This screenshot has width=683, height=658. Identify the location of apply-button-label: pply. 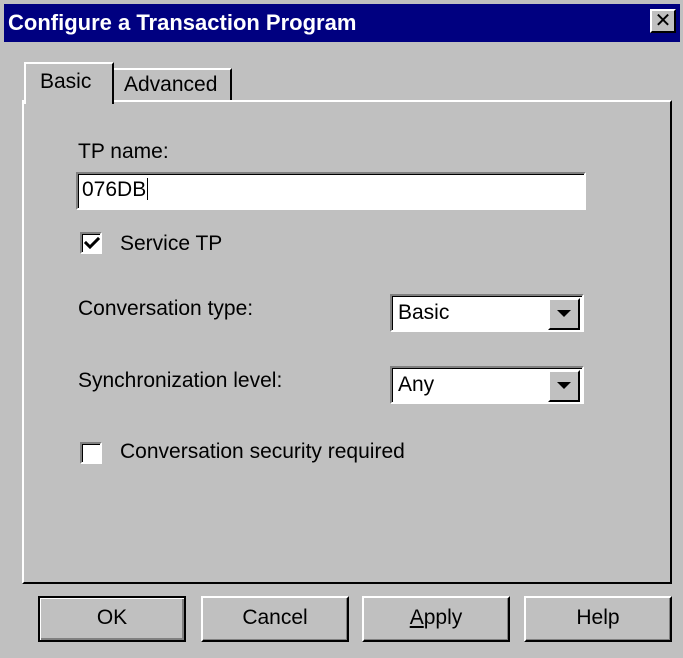
(443, 617).